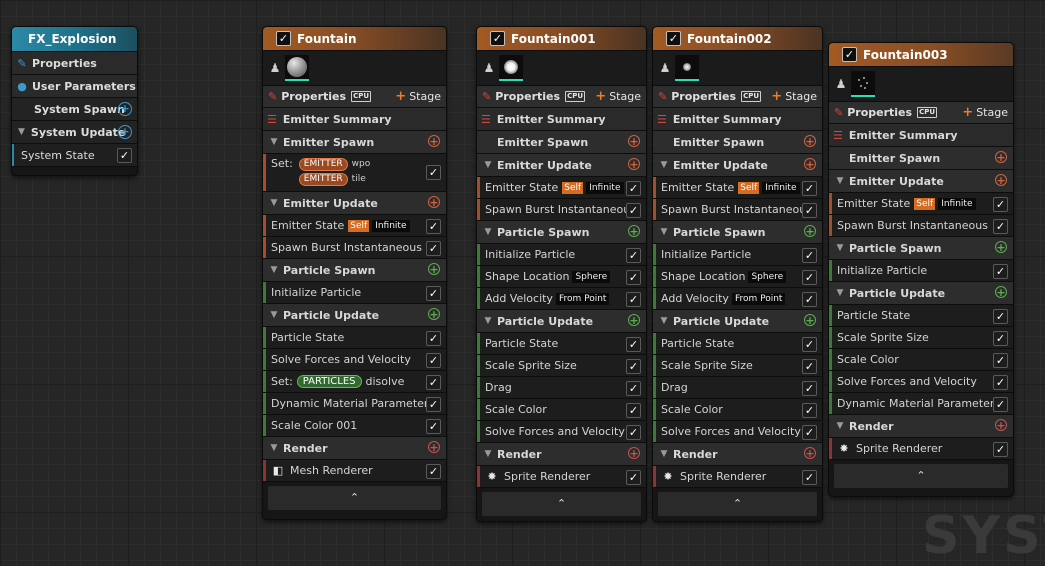  What do you see at coordinates (354, 173) in the screenshot?
I see `module-set-emitter-params: Set: EMITTER wpo EMITTER tile` at bounding box center [354, 173].